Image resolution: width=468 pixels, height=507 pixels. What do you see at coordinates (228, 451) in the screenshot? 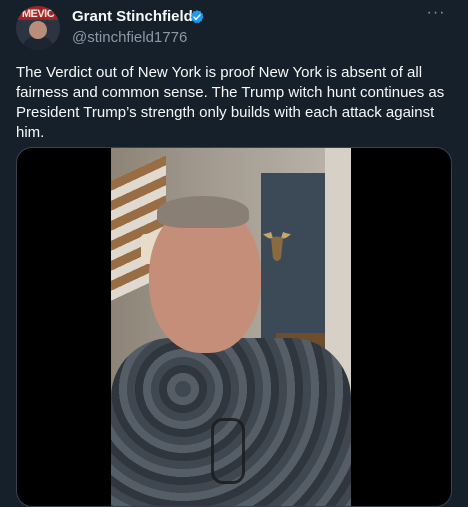
I see `video-sunglasses` at bounding box center [228, 451].